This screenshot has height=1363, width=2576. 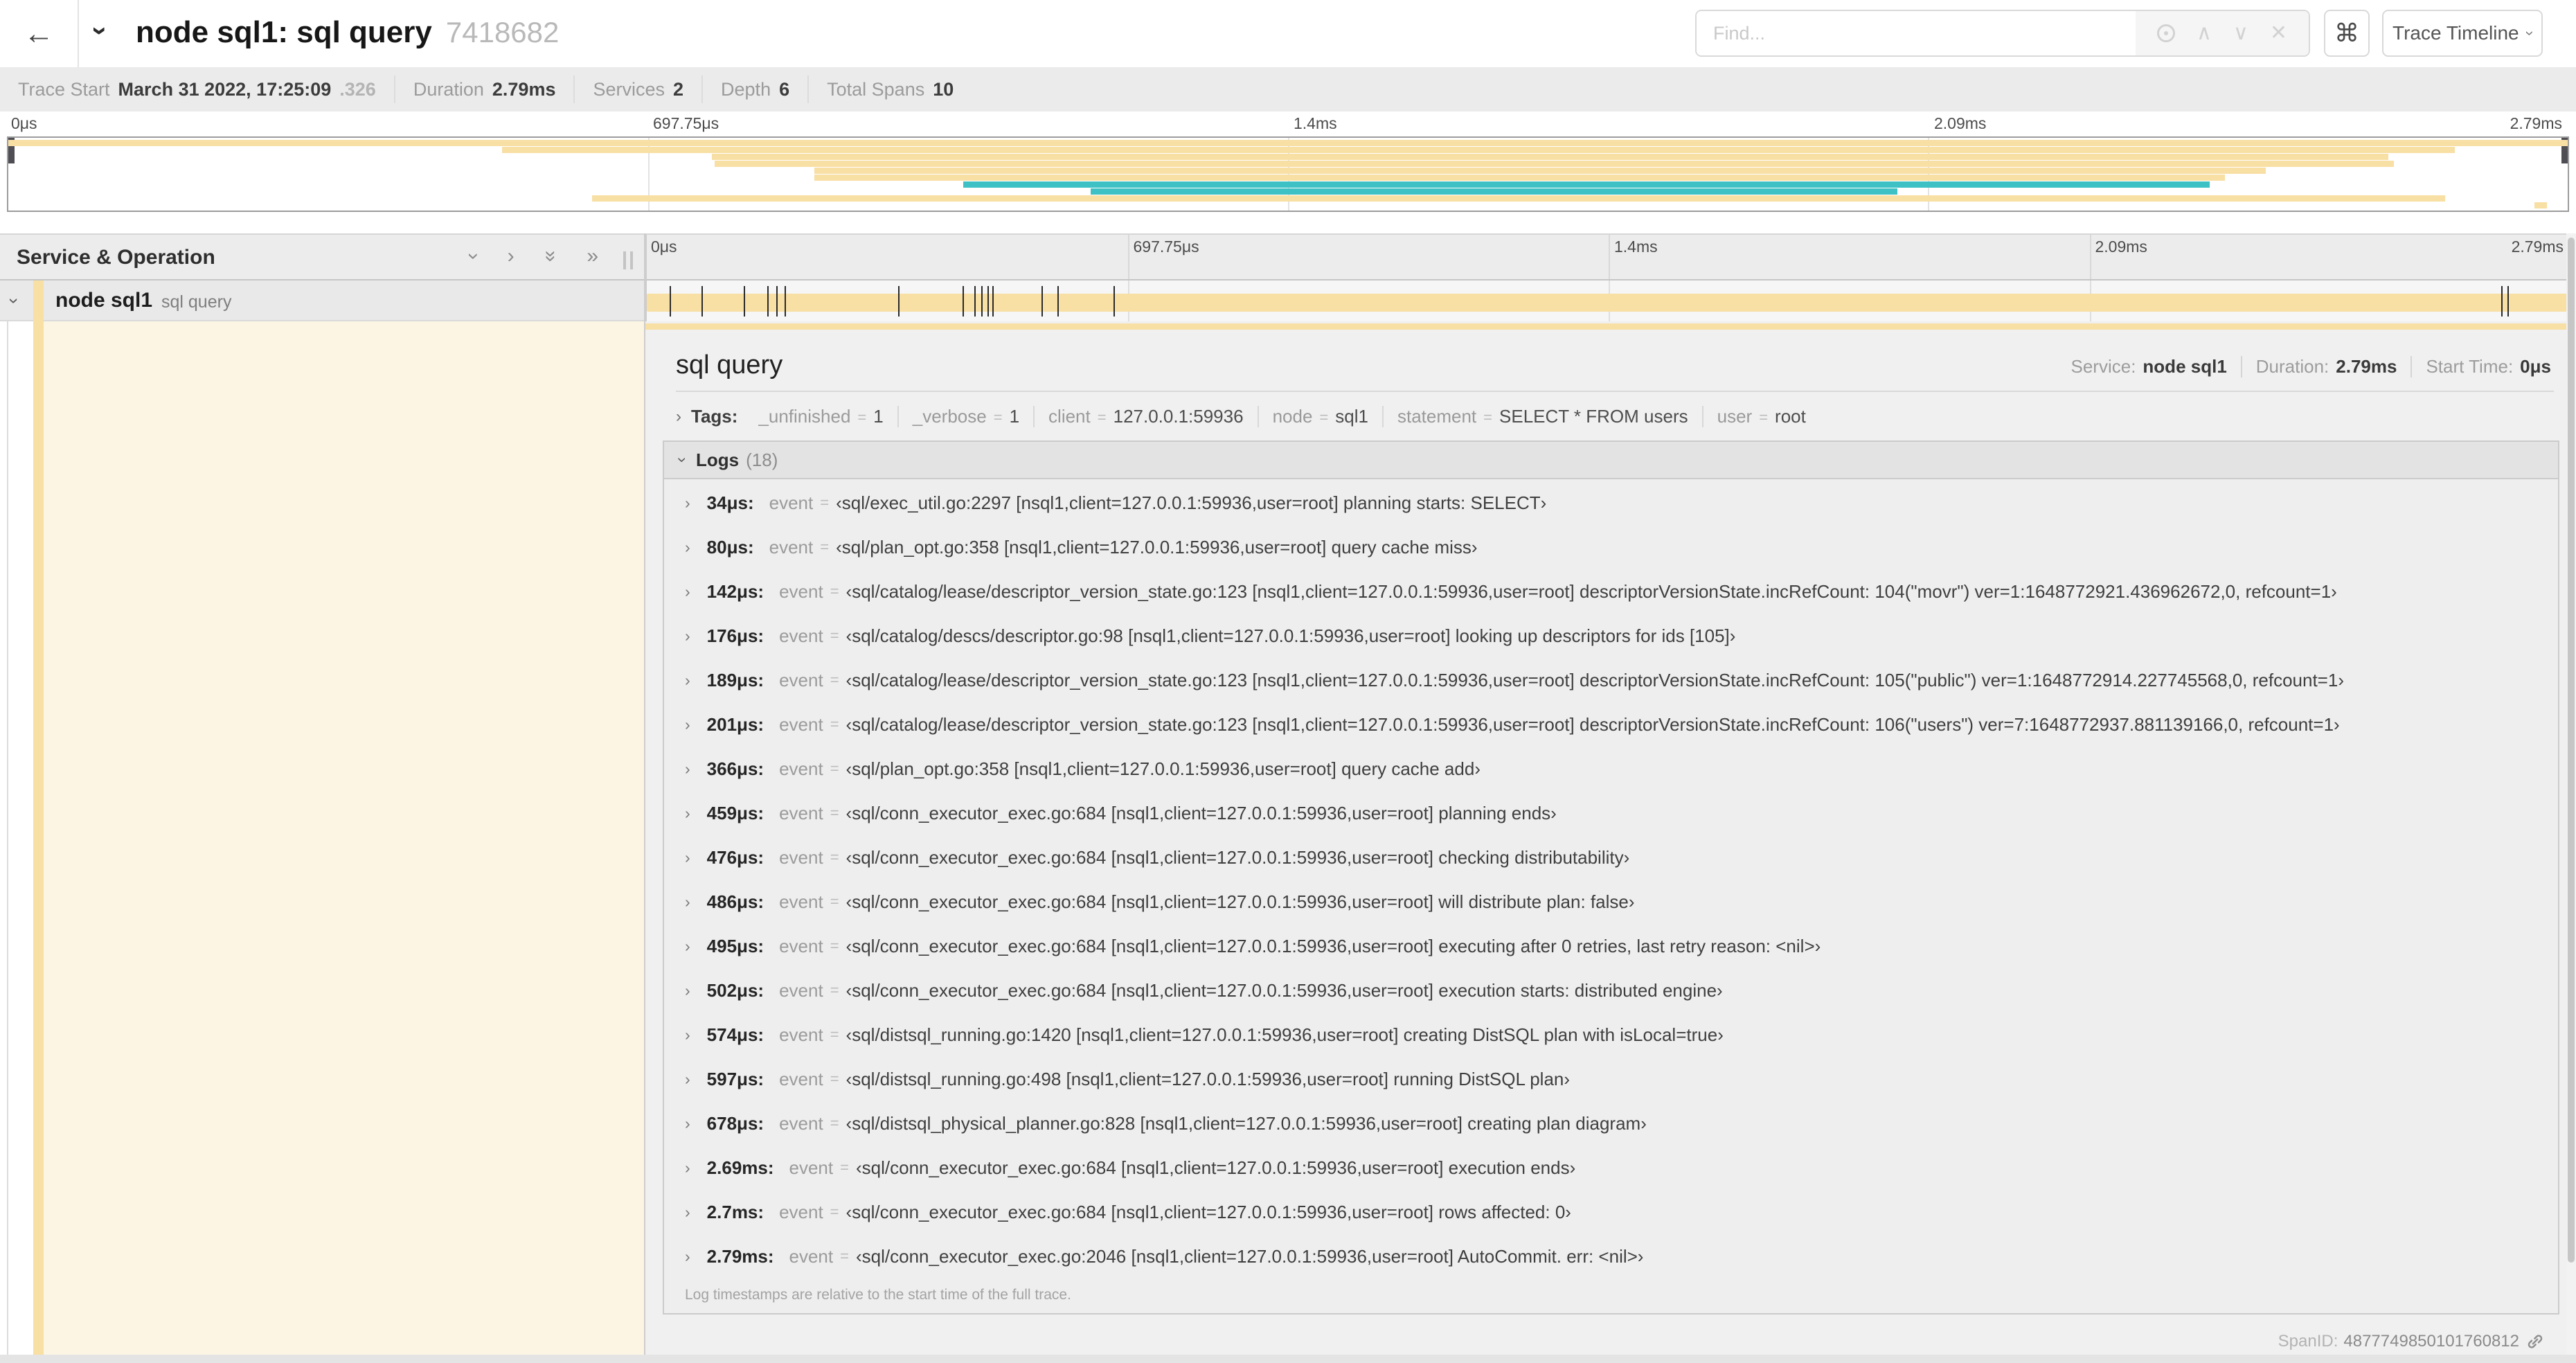 I want to click on tag-item: _verbose = 1, so click(x=967, y=417).